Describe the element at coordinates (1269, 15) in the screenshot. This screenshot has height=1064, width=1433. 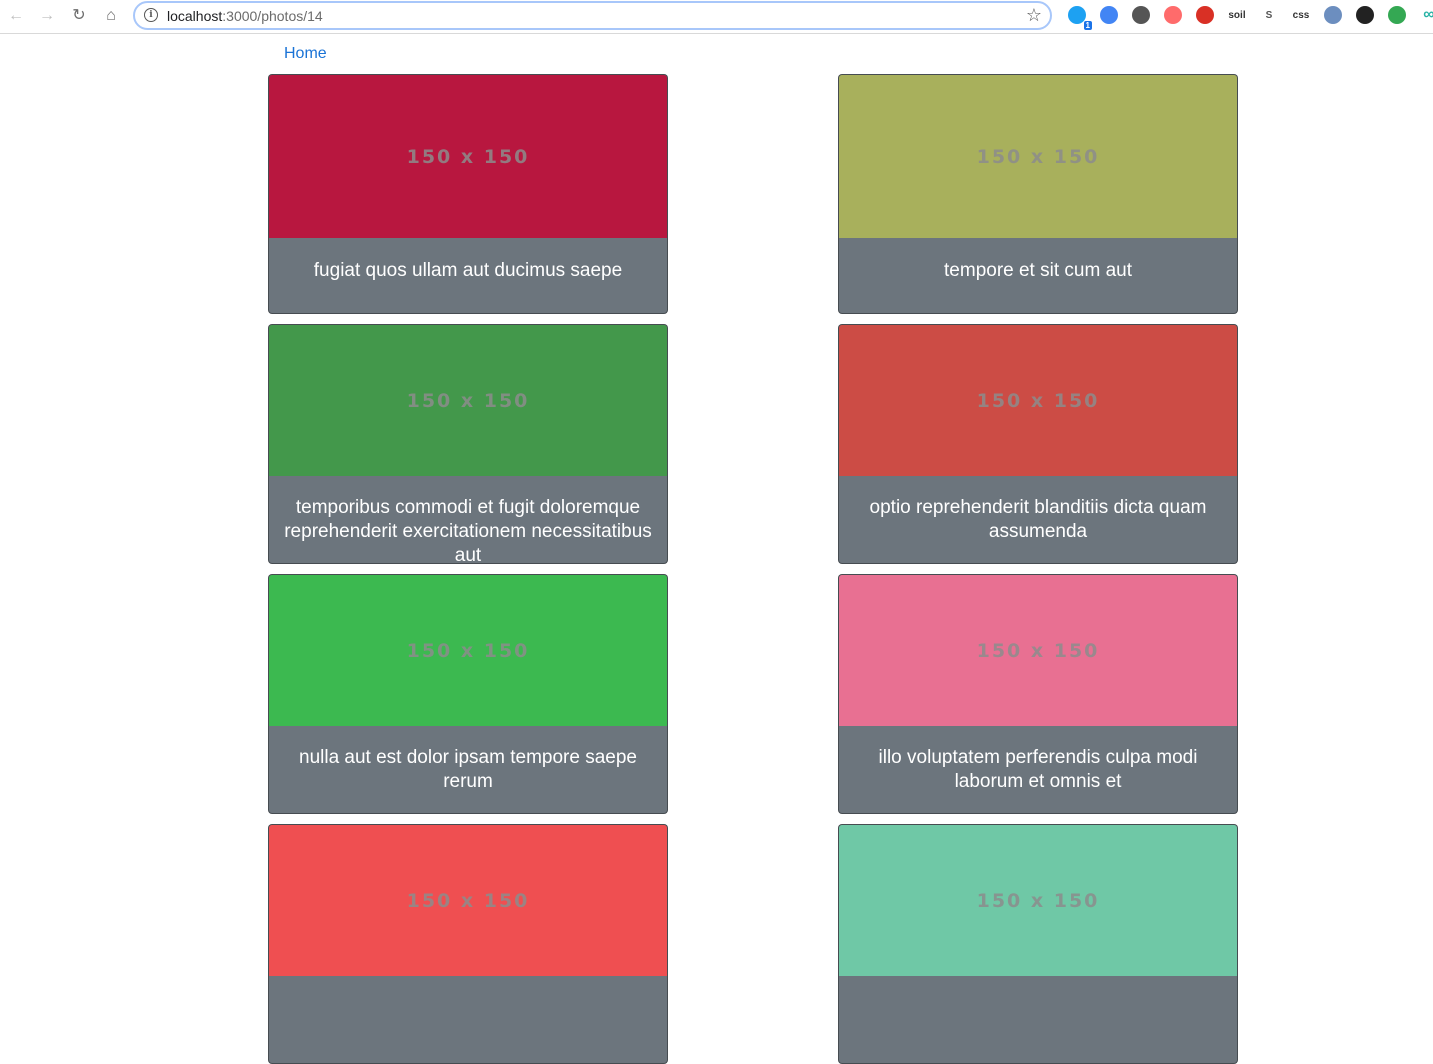
I see `s-letter-icon: S` at that location.